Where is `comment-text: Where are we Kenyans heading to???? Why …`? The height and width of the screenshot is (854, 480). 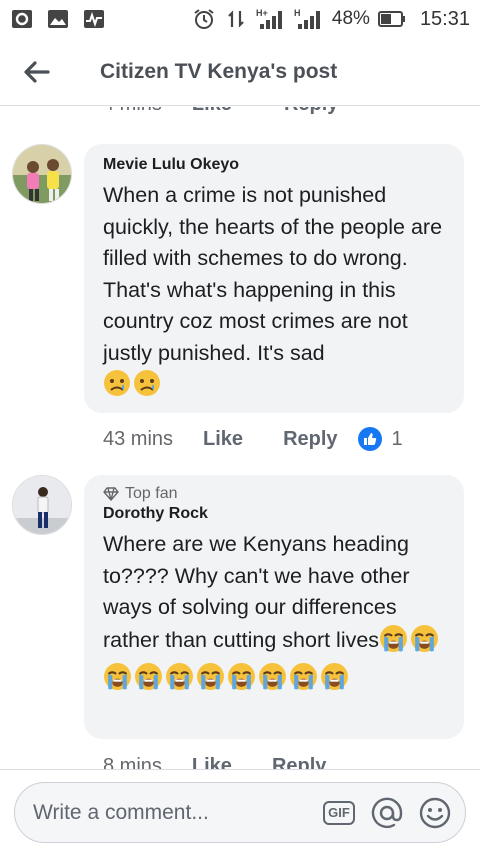
comment-text: Where are we Kenyans heading to???? Why … is located at coordinates (274, 615).